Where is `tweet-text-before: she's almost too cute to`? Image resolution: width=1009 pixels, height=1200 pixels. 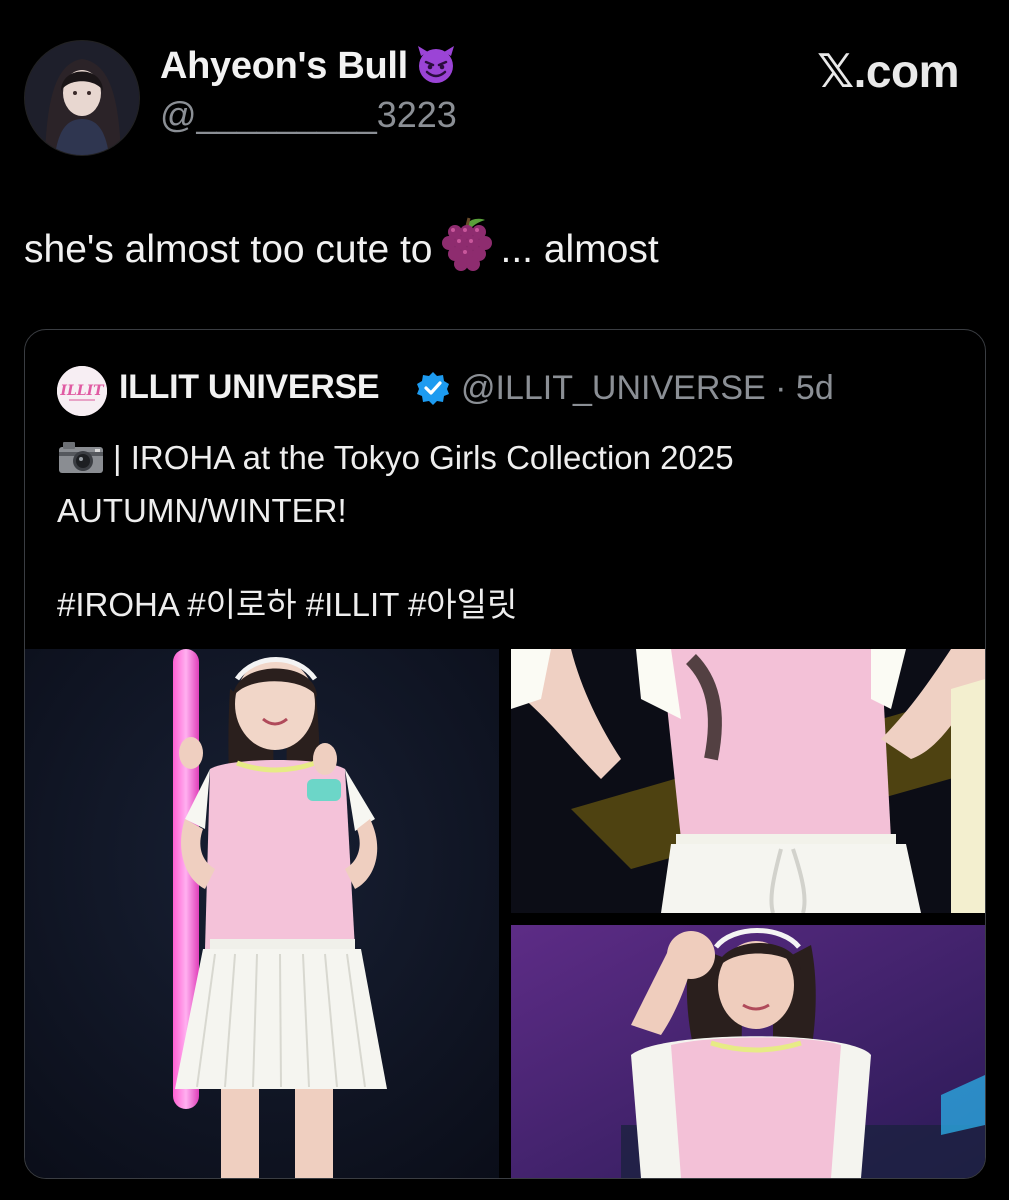
tweet-text-before: she's almost too cute to is located at coordinates (228, 249).